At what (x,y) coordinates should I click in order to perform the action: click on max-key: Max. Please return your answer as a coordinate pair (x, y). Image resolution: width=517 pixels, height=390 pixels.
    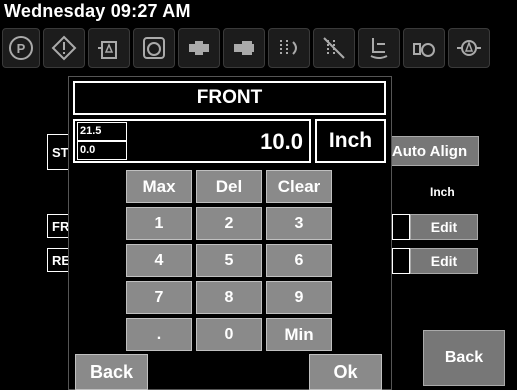
    Looking at the image, I should click on (159, 186).